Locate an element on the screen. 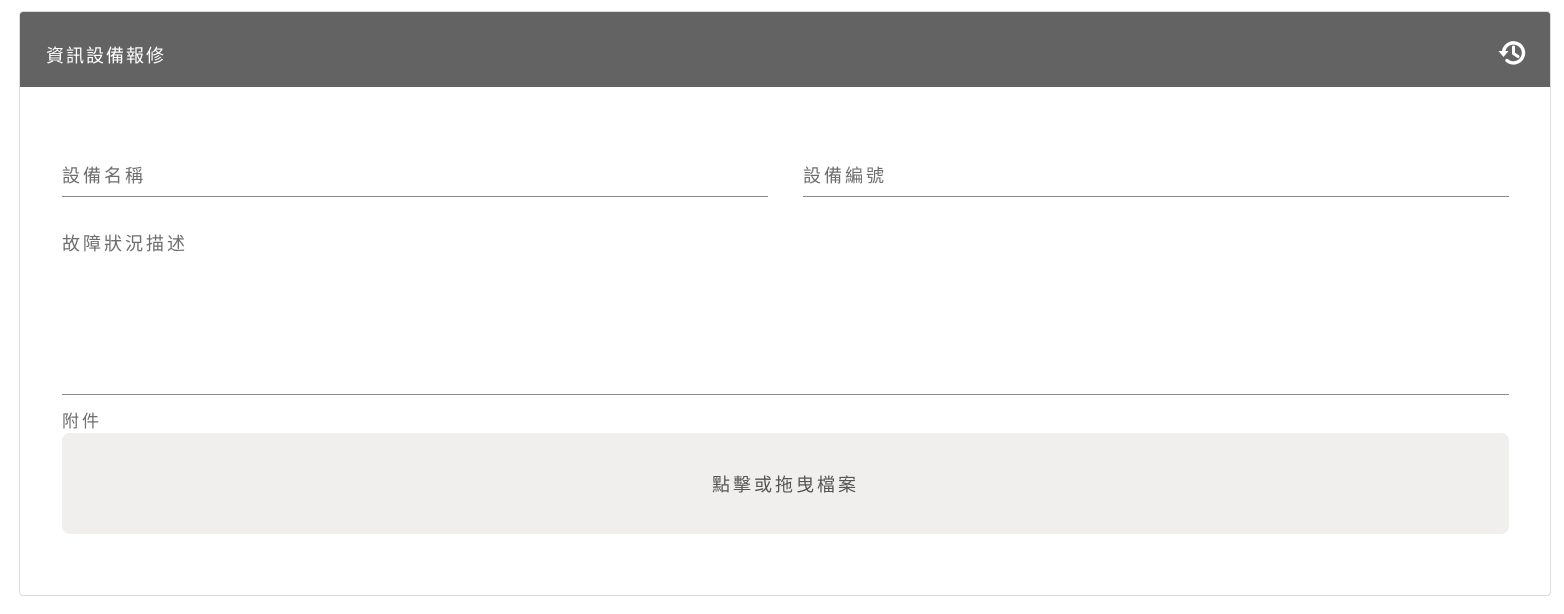 The image size is (1564, 614). equipment-name-field is located at coordinates (415, 176).